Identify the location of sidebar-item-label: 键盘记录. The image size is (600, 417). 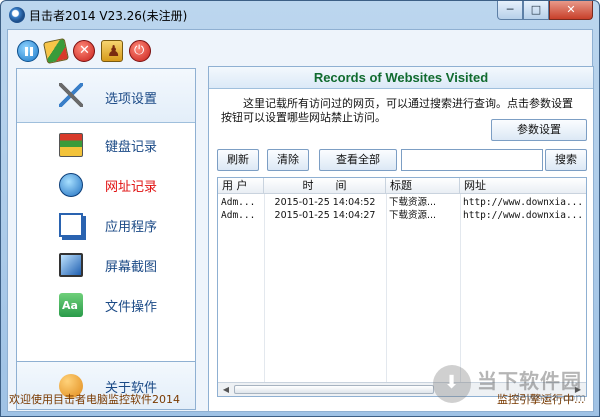
(131, 147).